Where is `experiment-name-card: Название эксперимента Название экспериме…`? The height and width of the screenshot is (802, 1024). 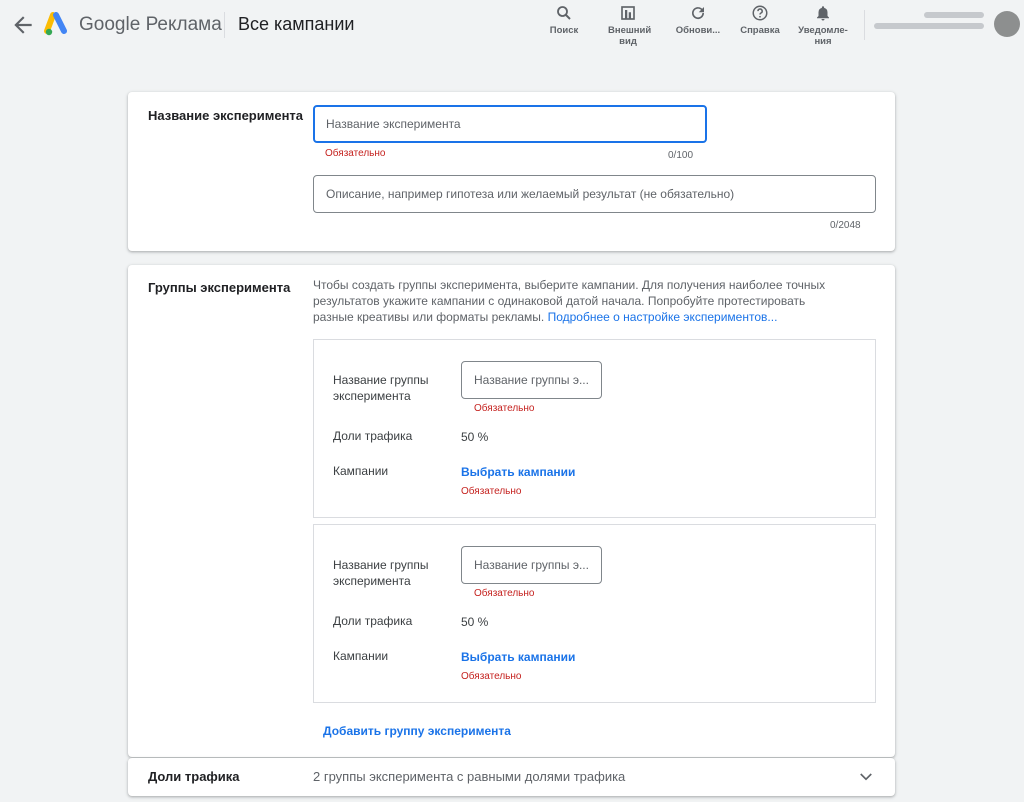
experiment-name-card: Название эксперимента Название экспериме… is located at coordinates (511, 171).